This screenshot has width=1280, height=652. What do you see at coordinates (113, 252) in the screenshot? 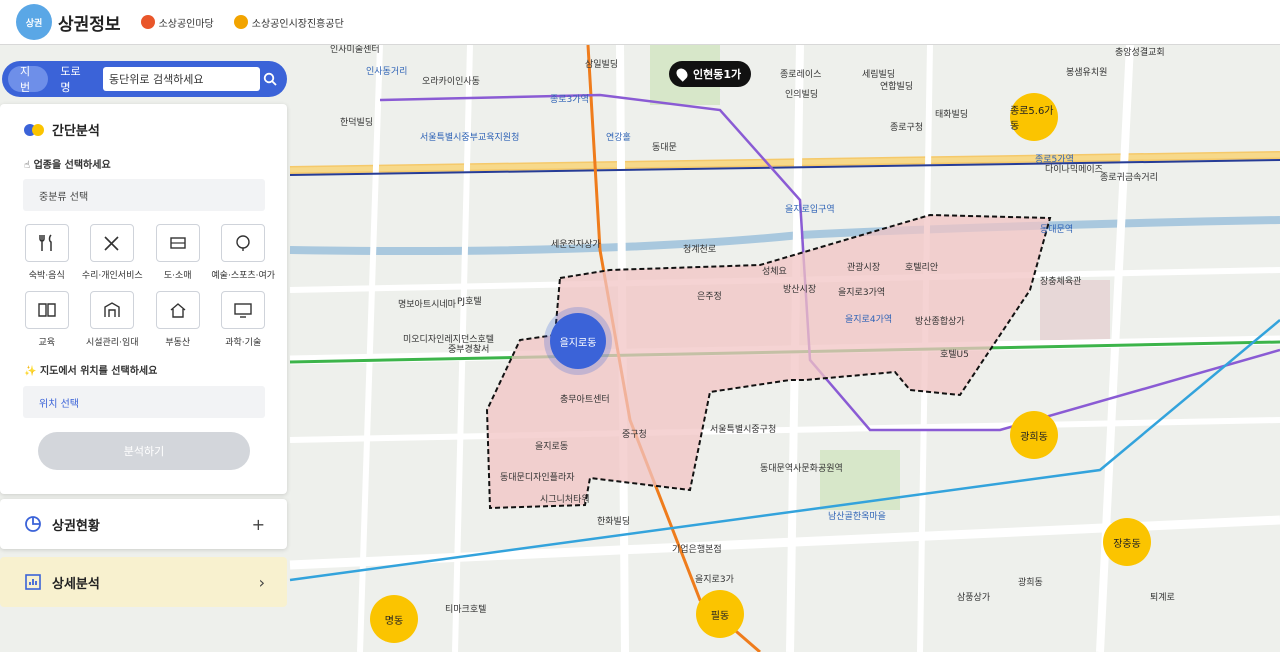
I see `category-repair-service: 수리·개인서비스` at bounding box center [113, 252].